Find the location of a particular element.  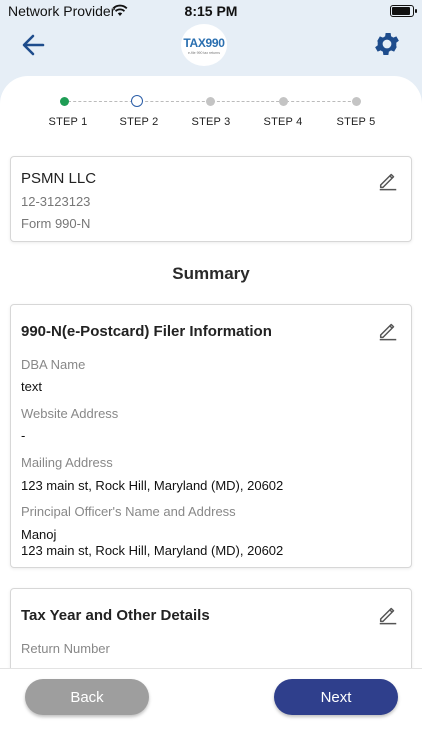

step-3-label: STEP 3 is located at coordinates (211, 122).